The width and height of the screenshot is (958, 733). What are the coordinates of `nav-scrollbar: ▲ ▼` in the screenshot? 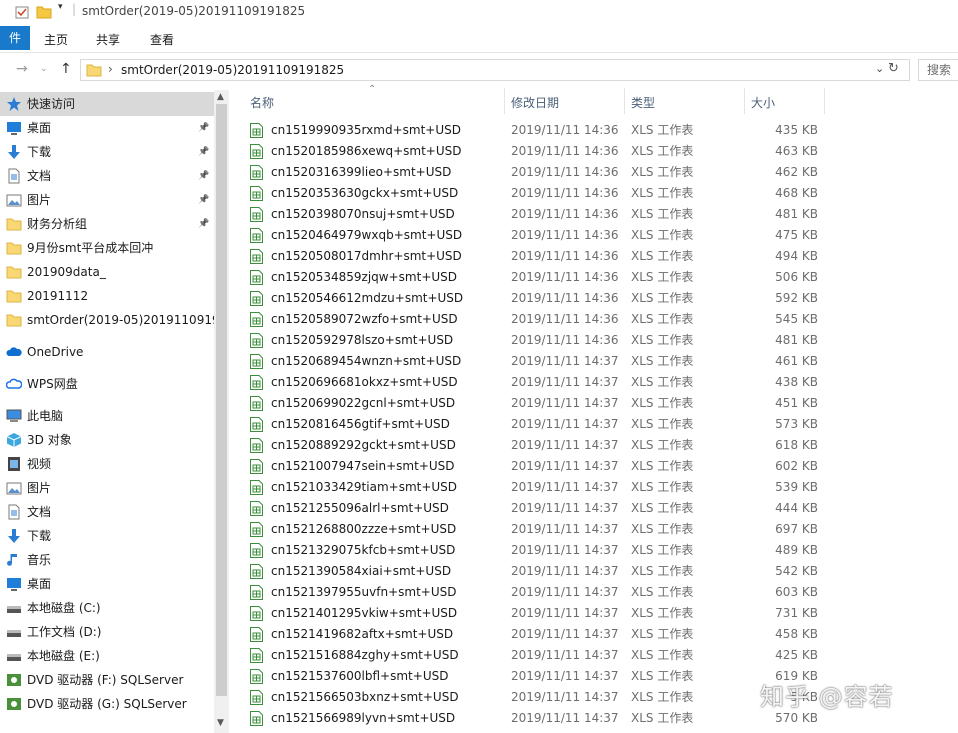 It's located at (221, 411).